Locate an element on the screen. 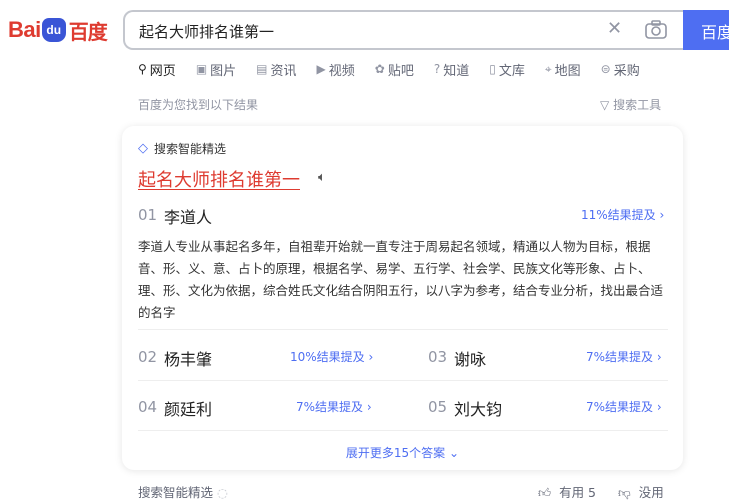  tab-video: ▶ 视频 is located at coordinates (336, 69).